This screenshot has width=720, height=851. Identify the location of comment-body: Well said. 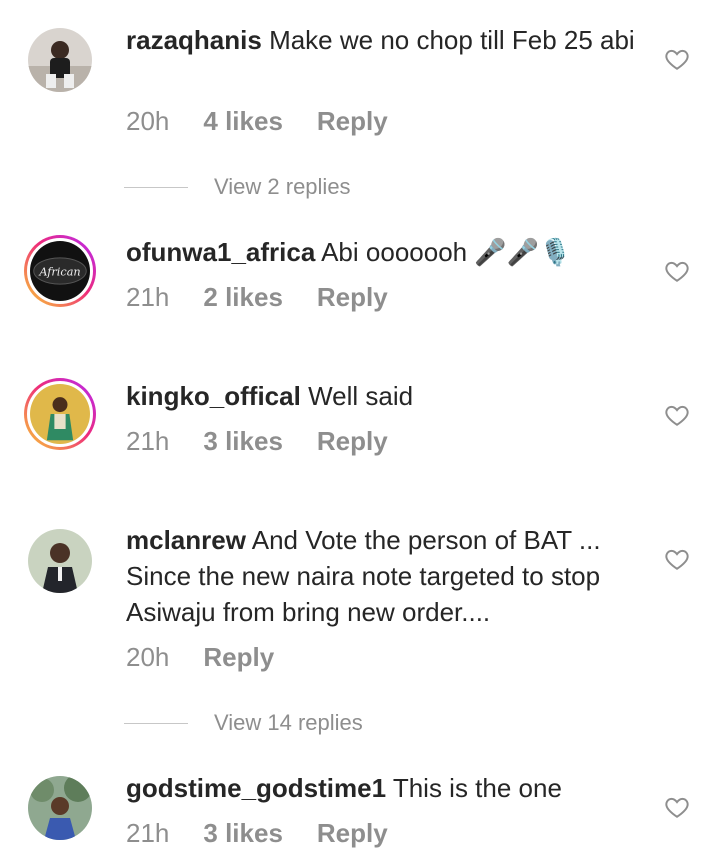
(361, 396).